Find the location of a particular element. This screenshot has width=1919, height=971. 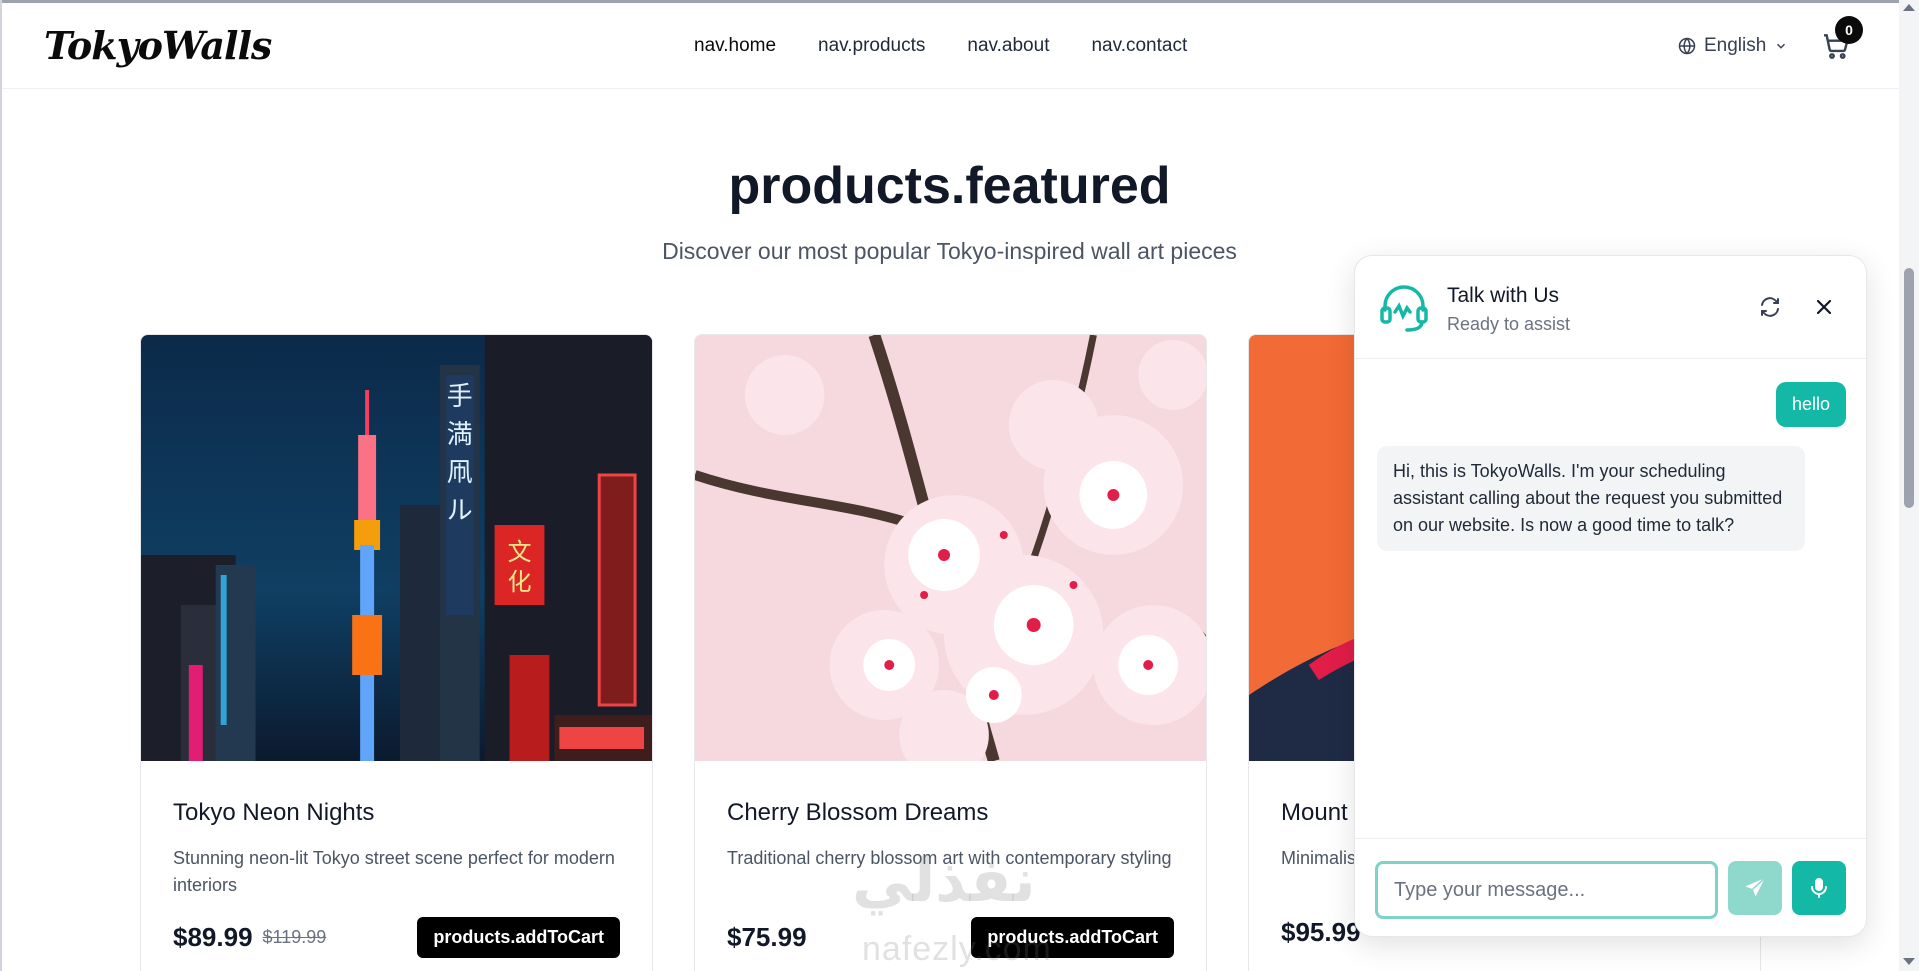

product-price: $95.99 is located at coordinates (1321, 932).